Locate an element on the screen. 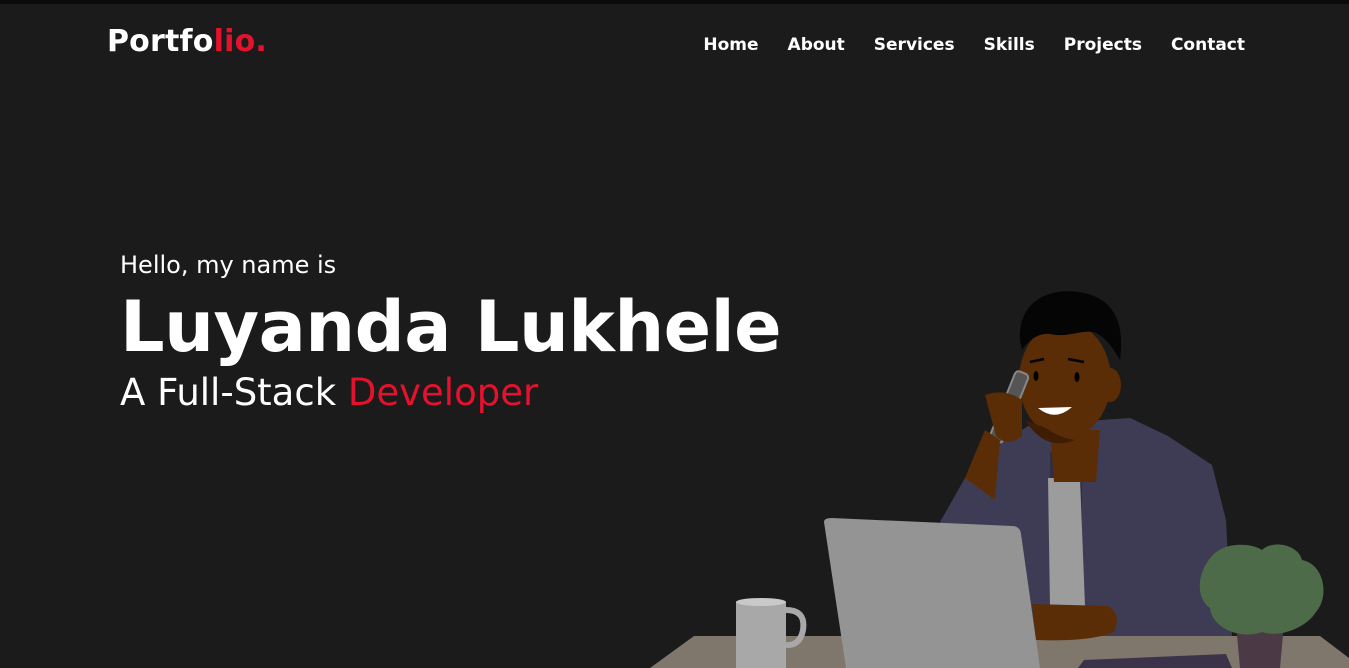 The height and width of the screenshot is (668, 1349). hero-role-highlight: Developer is located at coordinates (443, 392).